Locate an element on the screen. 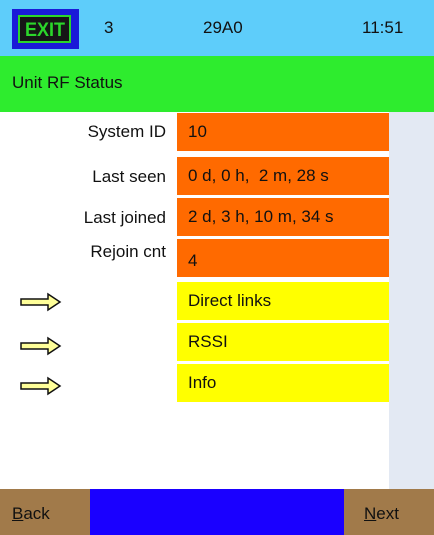 The height and width of the screenshot is (535, 434). last-seen-value-text: 0 d, 0 h, 2 m, 28 s is located at coordinates (258, 175).